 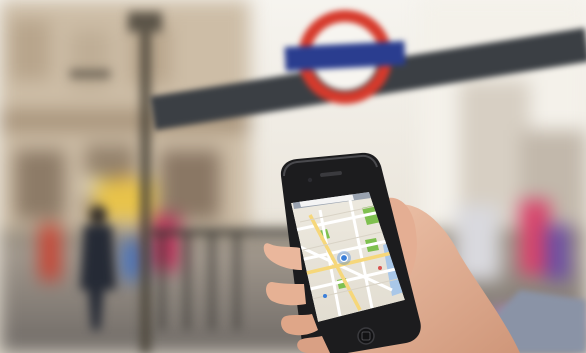 What do you see at coordinates (344, 258) in the screenshot?
I see `location-pin-icon` at bounding box center [344, 258].